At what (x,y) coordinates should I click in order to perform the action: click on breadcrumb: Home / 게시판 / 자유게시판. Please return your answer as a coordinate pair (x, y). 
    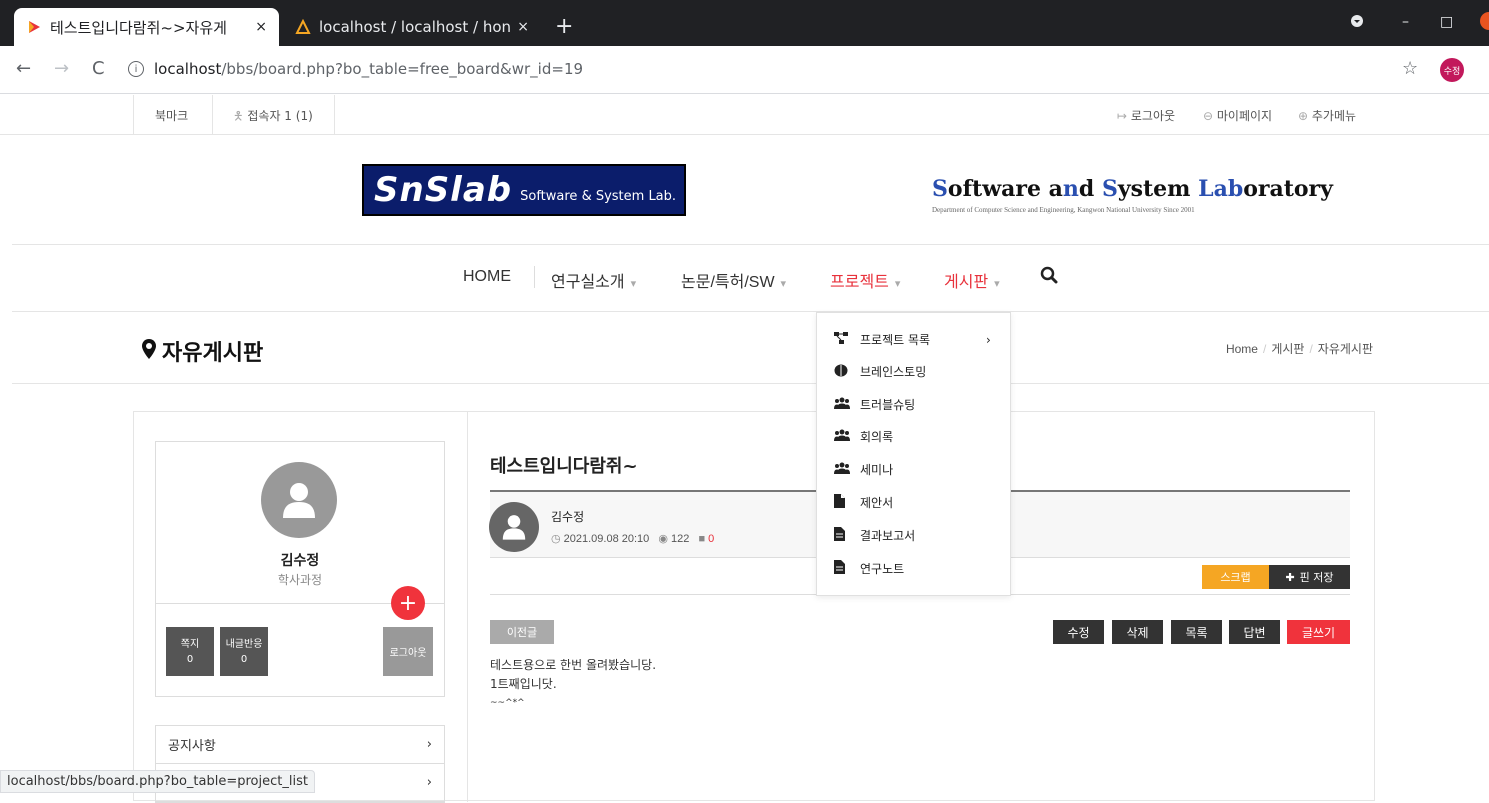
    Looking at the image, I should click on (1299, 348).